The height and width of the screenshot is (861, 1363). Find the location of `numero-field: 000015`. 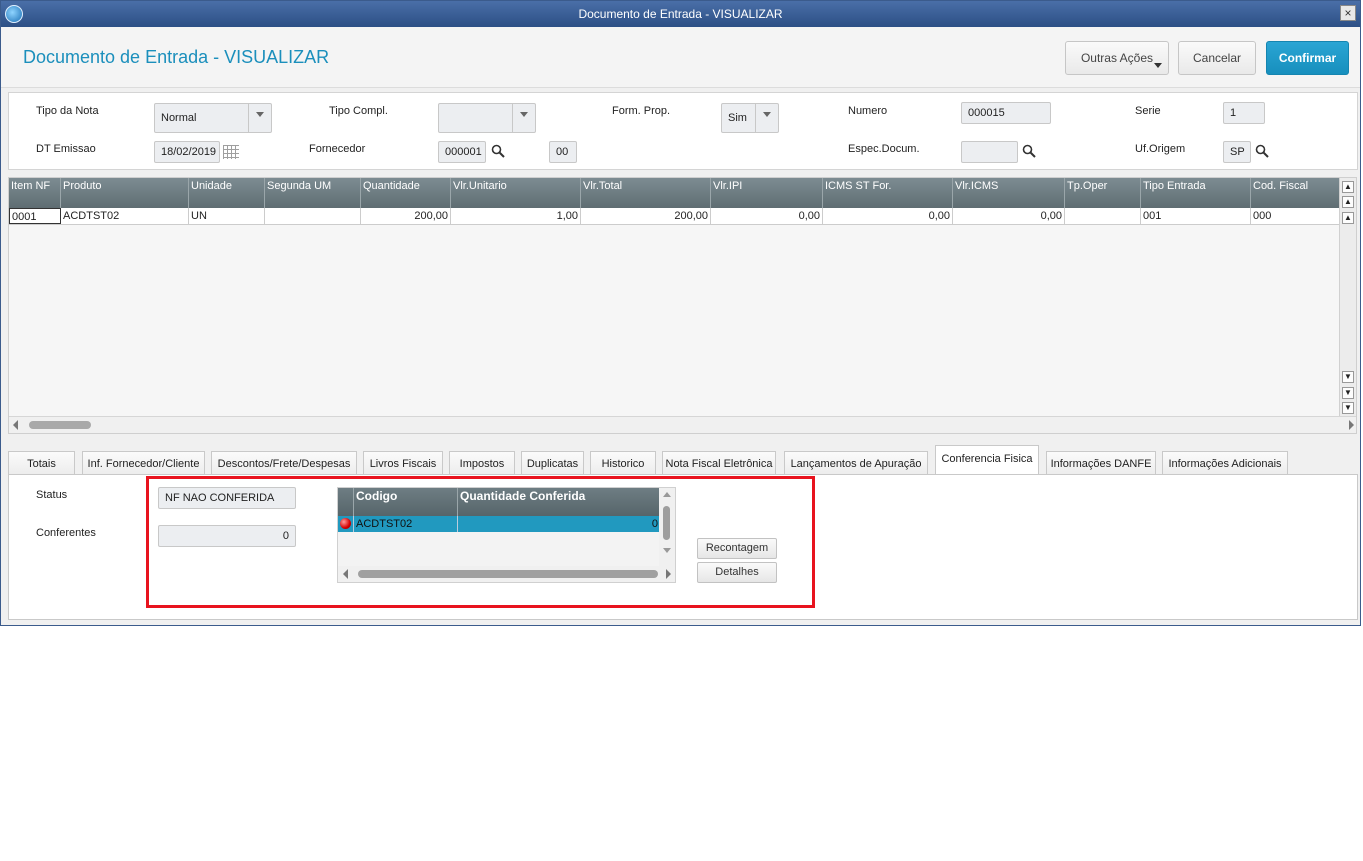

numero-field: 000015 is located at coordinates (1006, 113).